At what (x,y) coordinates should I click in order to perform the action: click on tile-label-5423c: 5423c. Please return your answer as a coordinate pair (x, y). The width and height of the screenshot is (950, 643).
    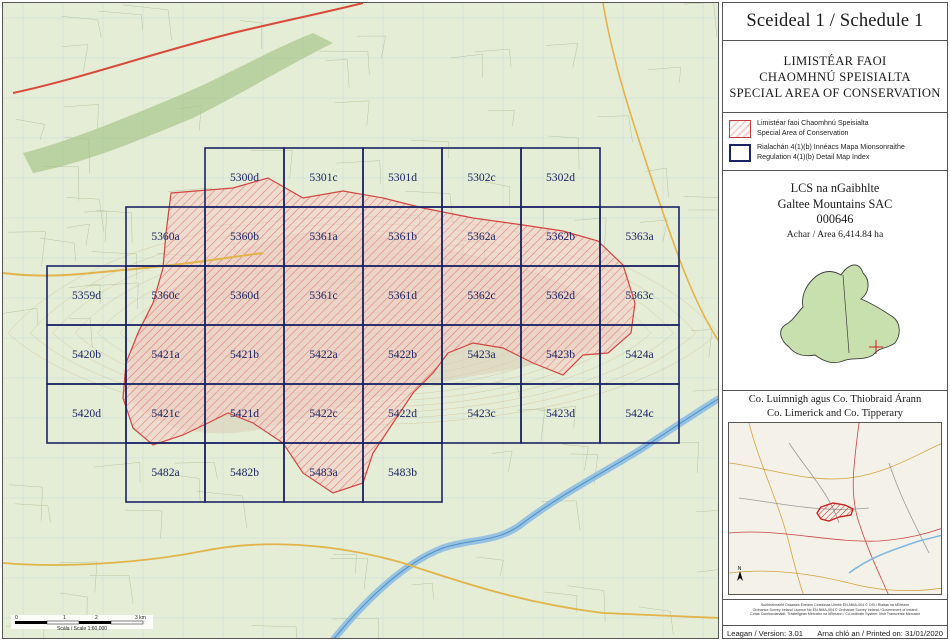
    Looking at the image, I should click on (481, 413).